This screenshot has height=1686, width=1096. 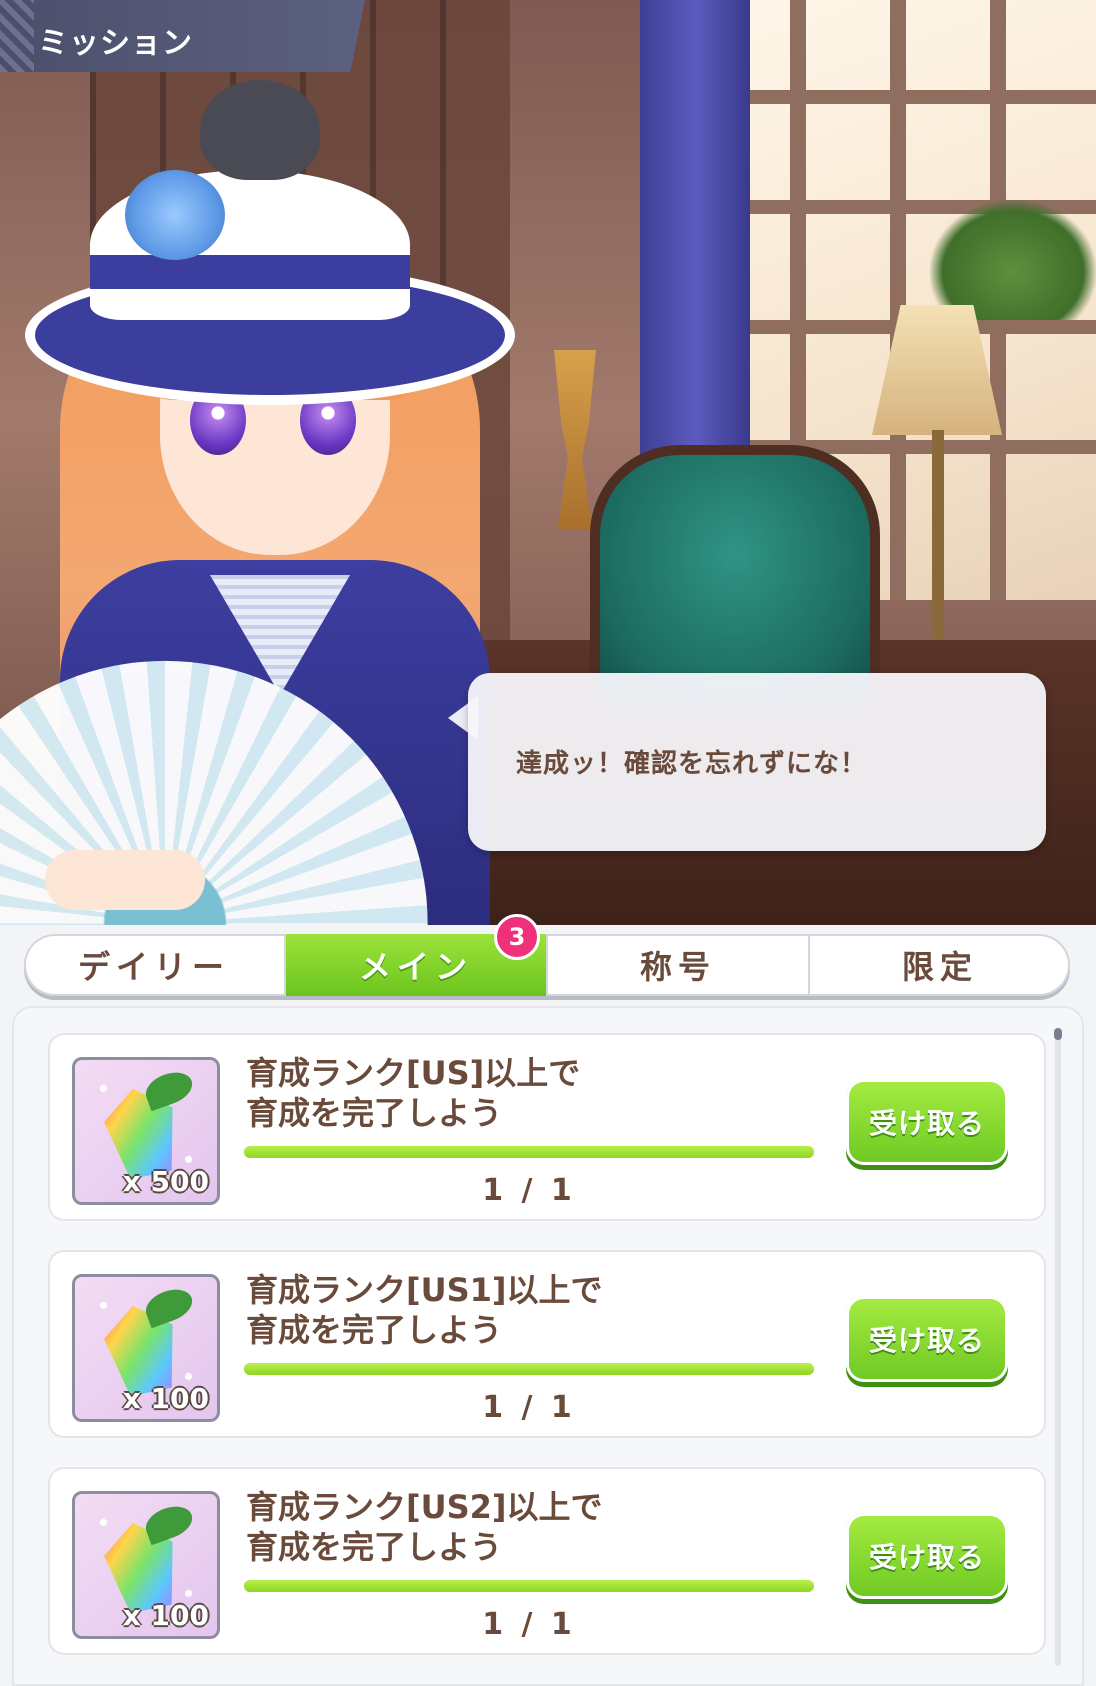 I want to click on mission-item: x 100 育成ランク[US1]以上で 育成を完了しよう 1 / 1 受け取る, so click(x=547, y=1344).